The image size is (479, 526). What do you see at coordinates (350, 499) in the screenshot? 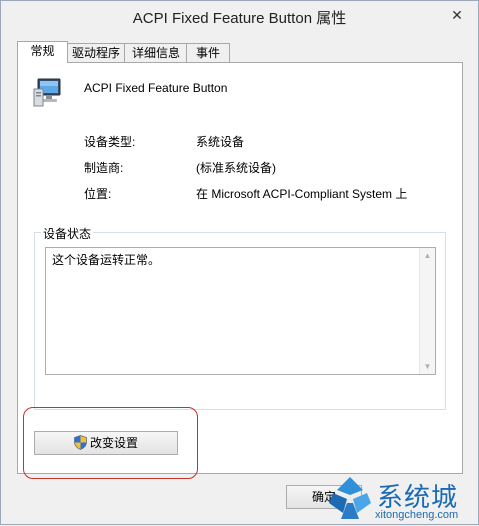
I see `watermark-logo-icon` at bounding box center [350, 499].